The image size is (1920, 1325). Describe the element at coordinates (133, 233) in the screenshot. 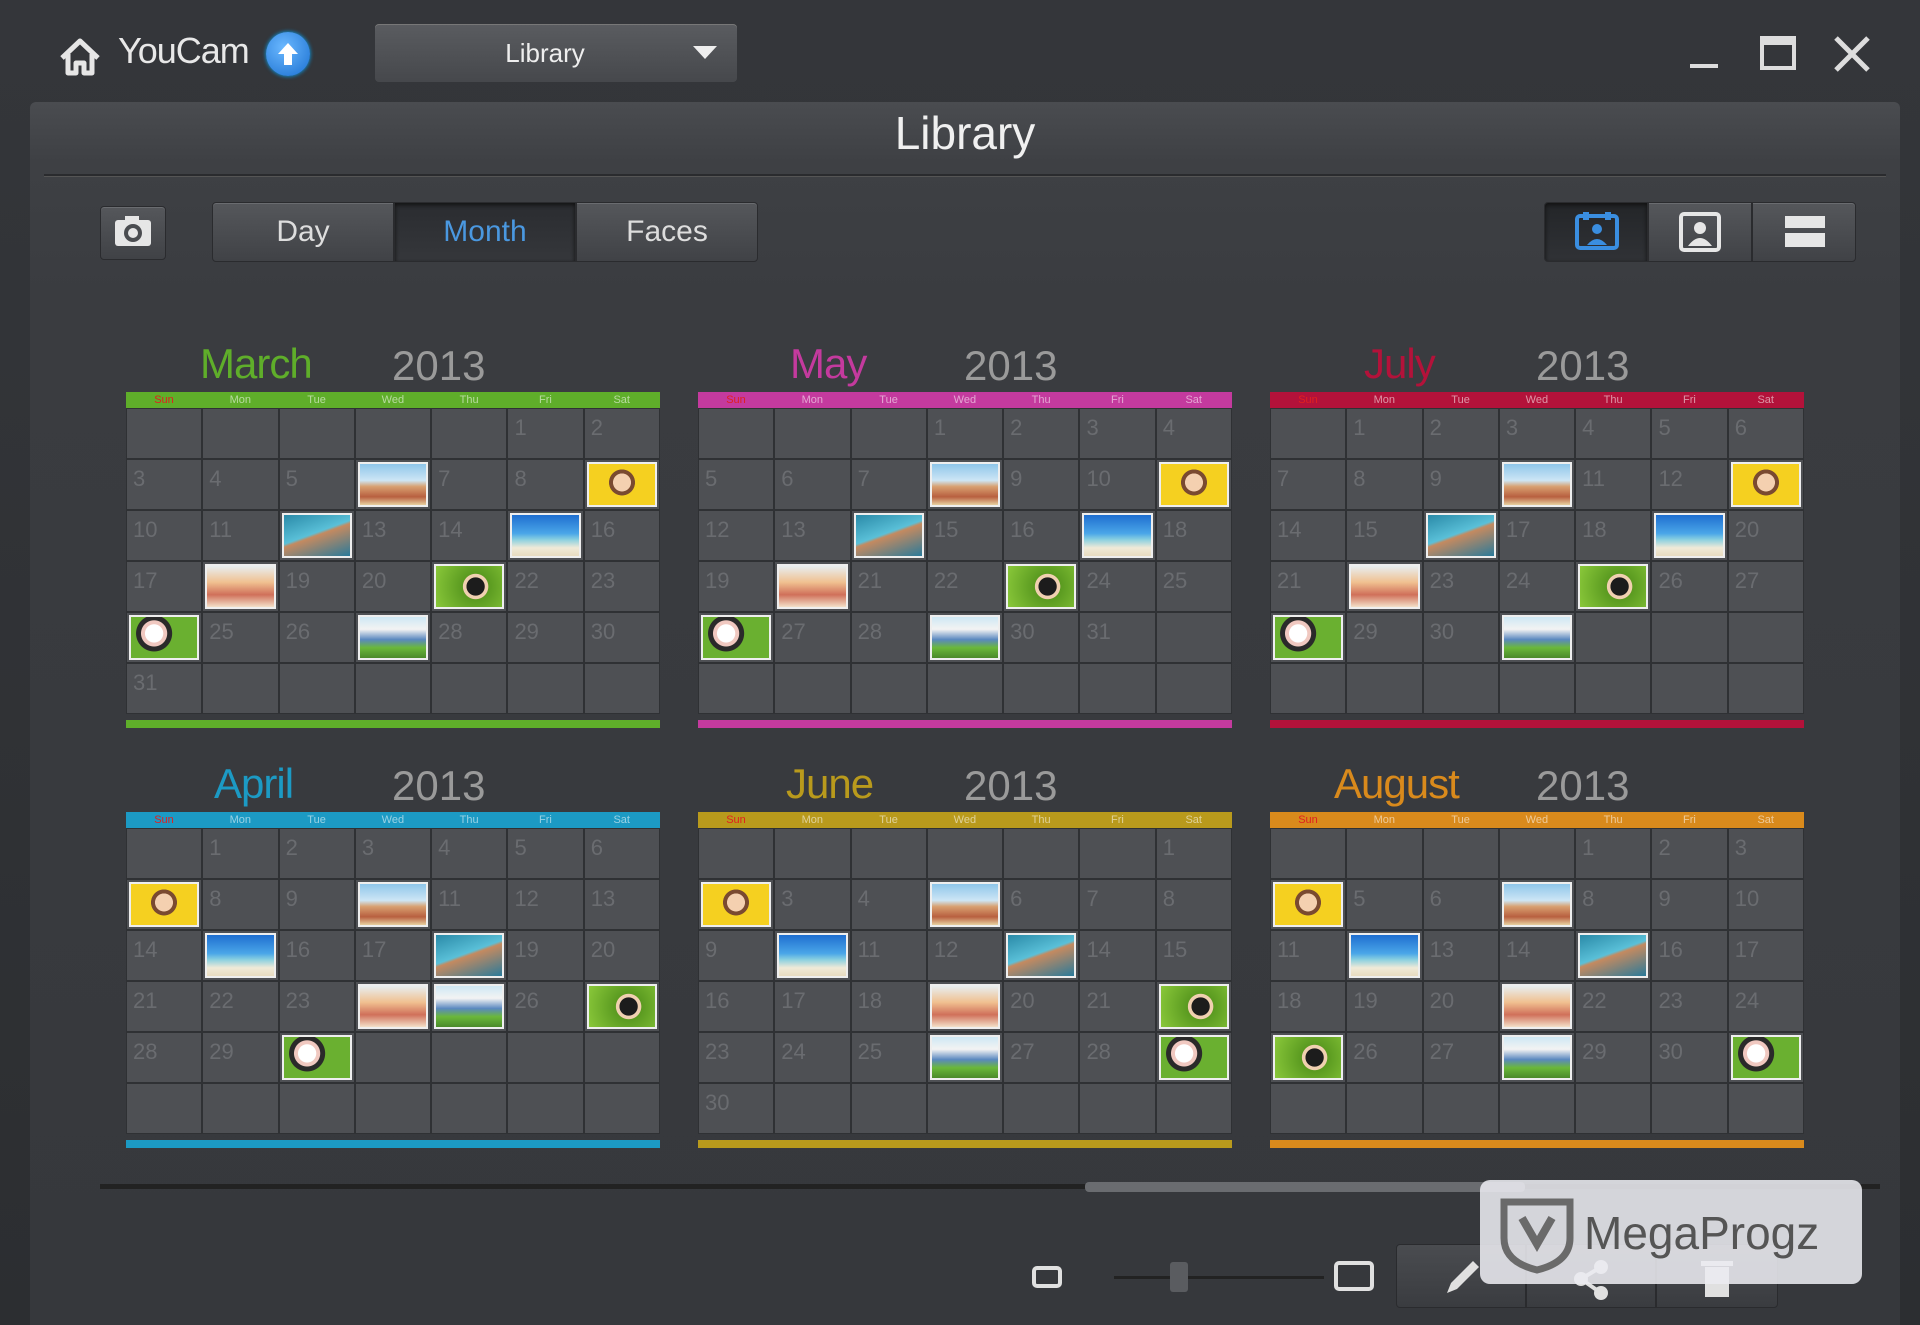

I see `camera-button` at that location.